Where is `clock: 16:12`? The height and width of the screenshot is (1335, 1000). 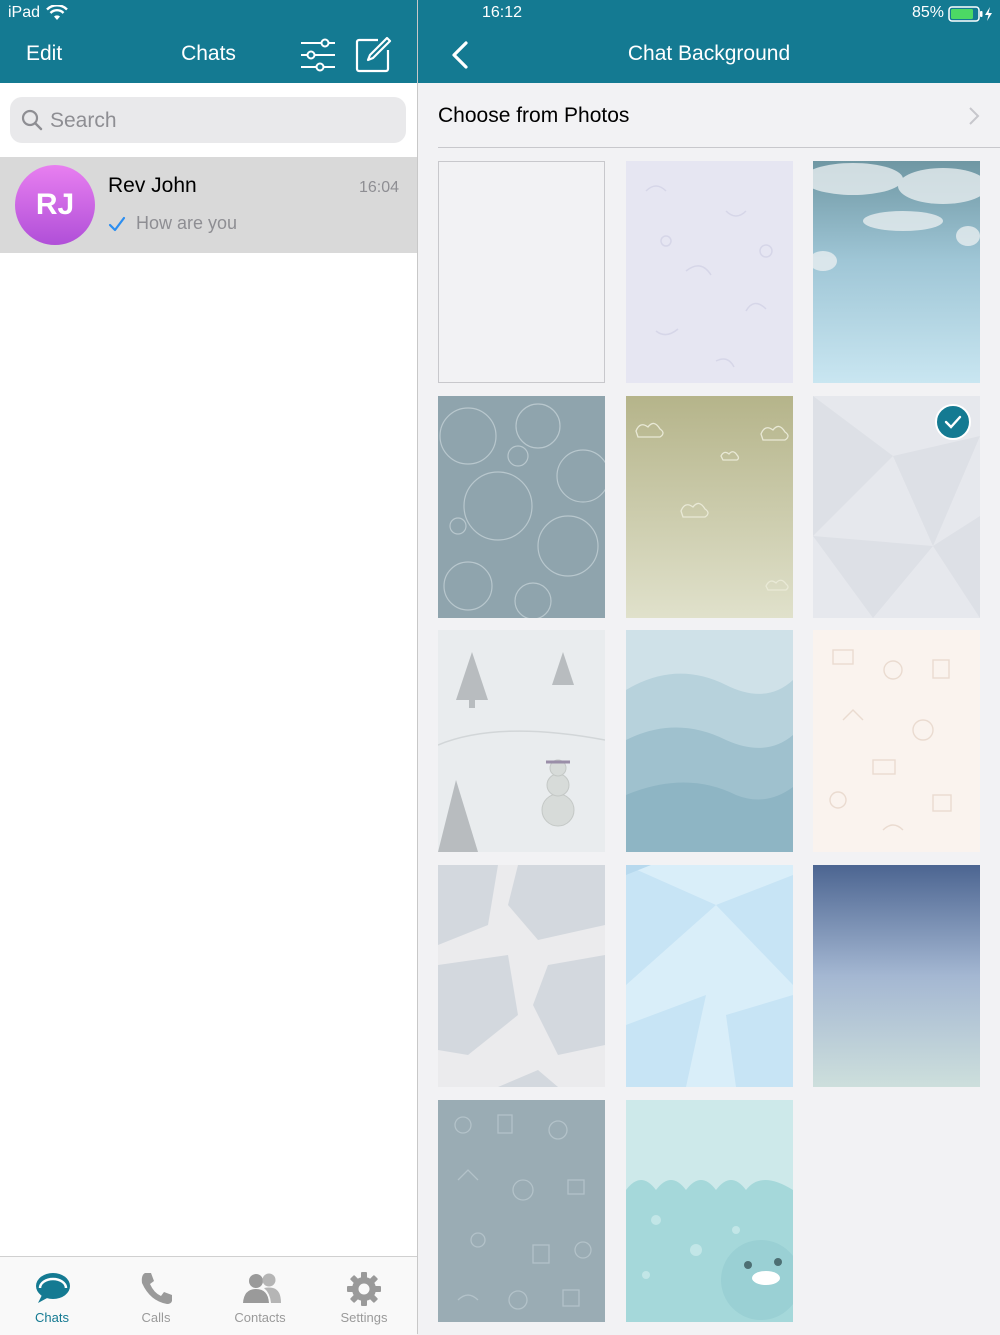 clock: 16:12 is located at coordinates (502, 12).